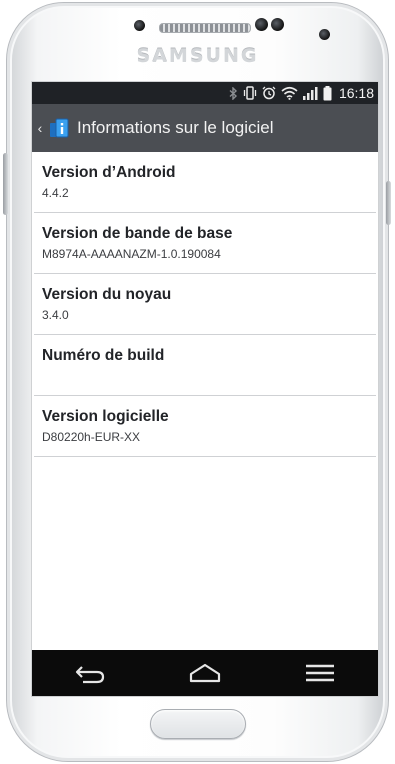  What do you see at coordinates (91, 437) in the screenshot?
I see `list-item-value: D80220h-EUR-XX` at bounding box center [91, 437].